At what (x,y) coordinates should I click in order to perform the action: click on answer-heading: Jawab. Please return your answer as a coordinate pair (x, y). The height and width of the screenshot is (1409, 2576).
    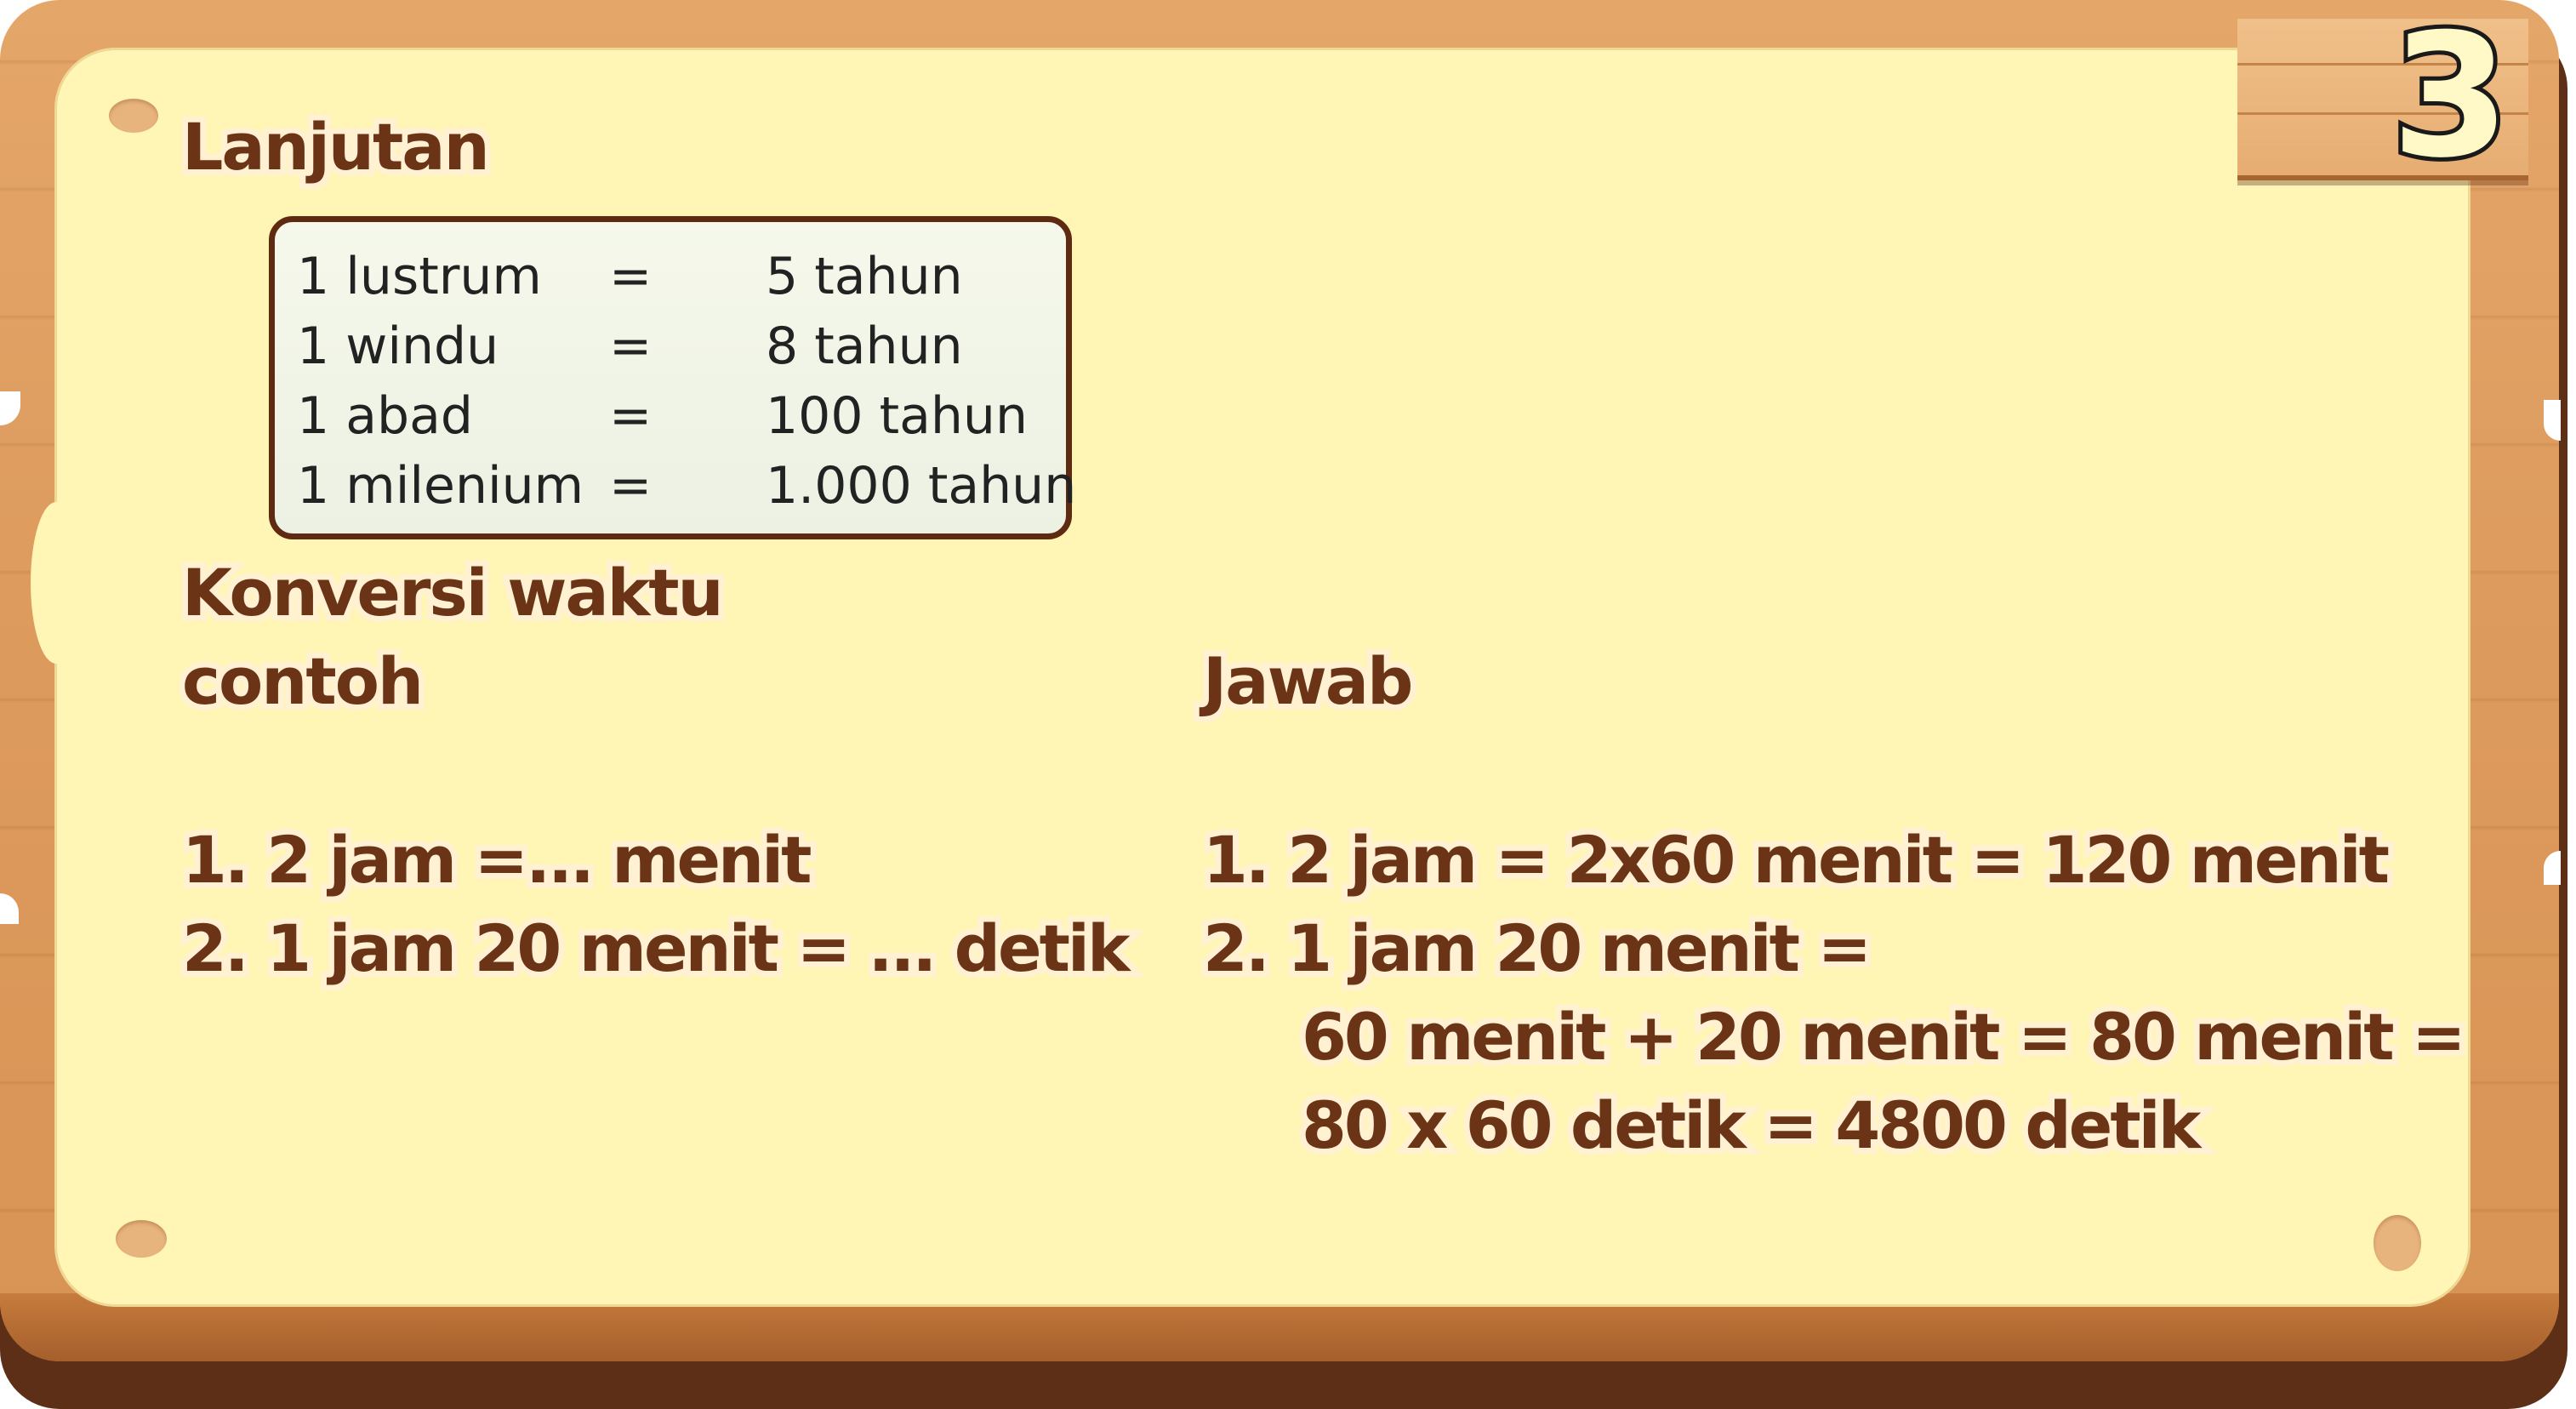
    Looking at the image, I should click on (1308, 681).